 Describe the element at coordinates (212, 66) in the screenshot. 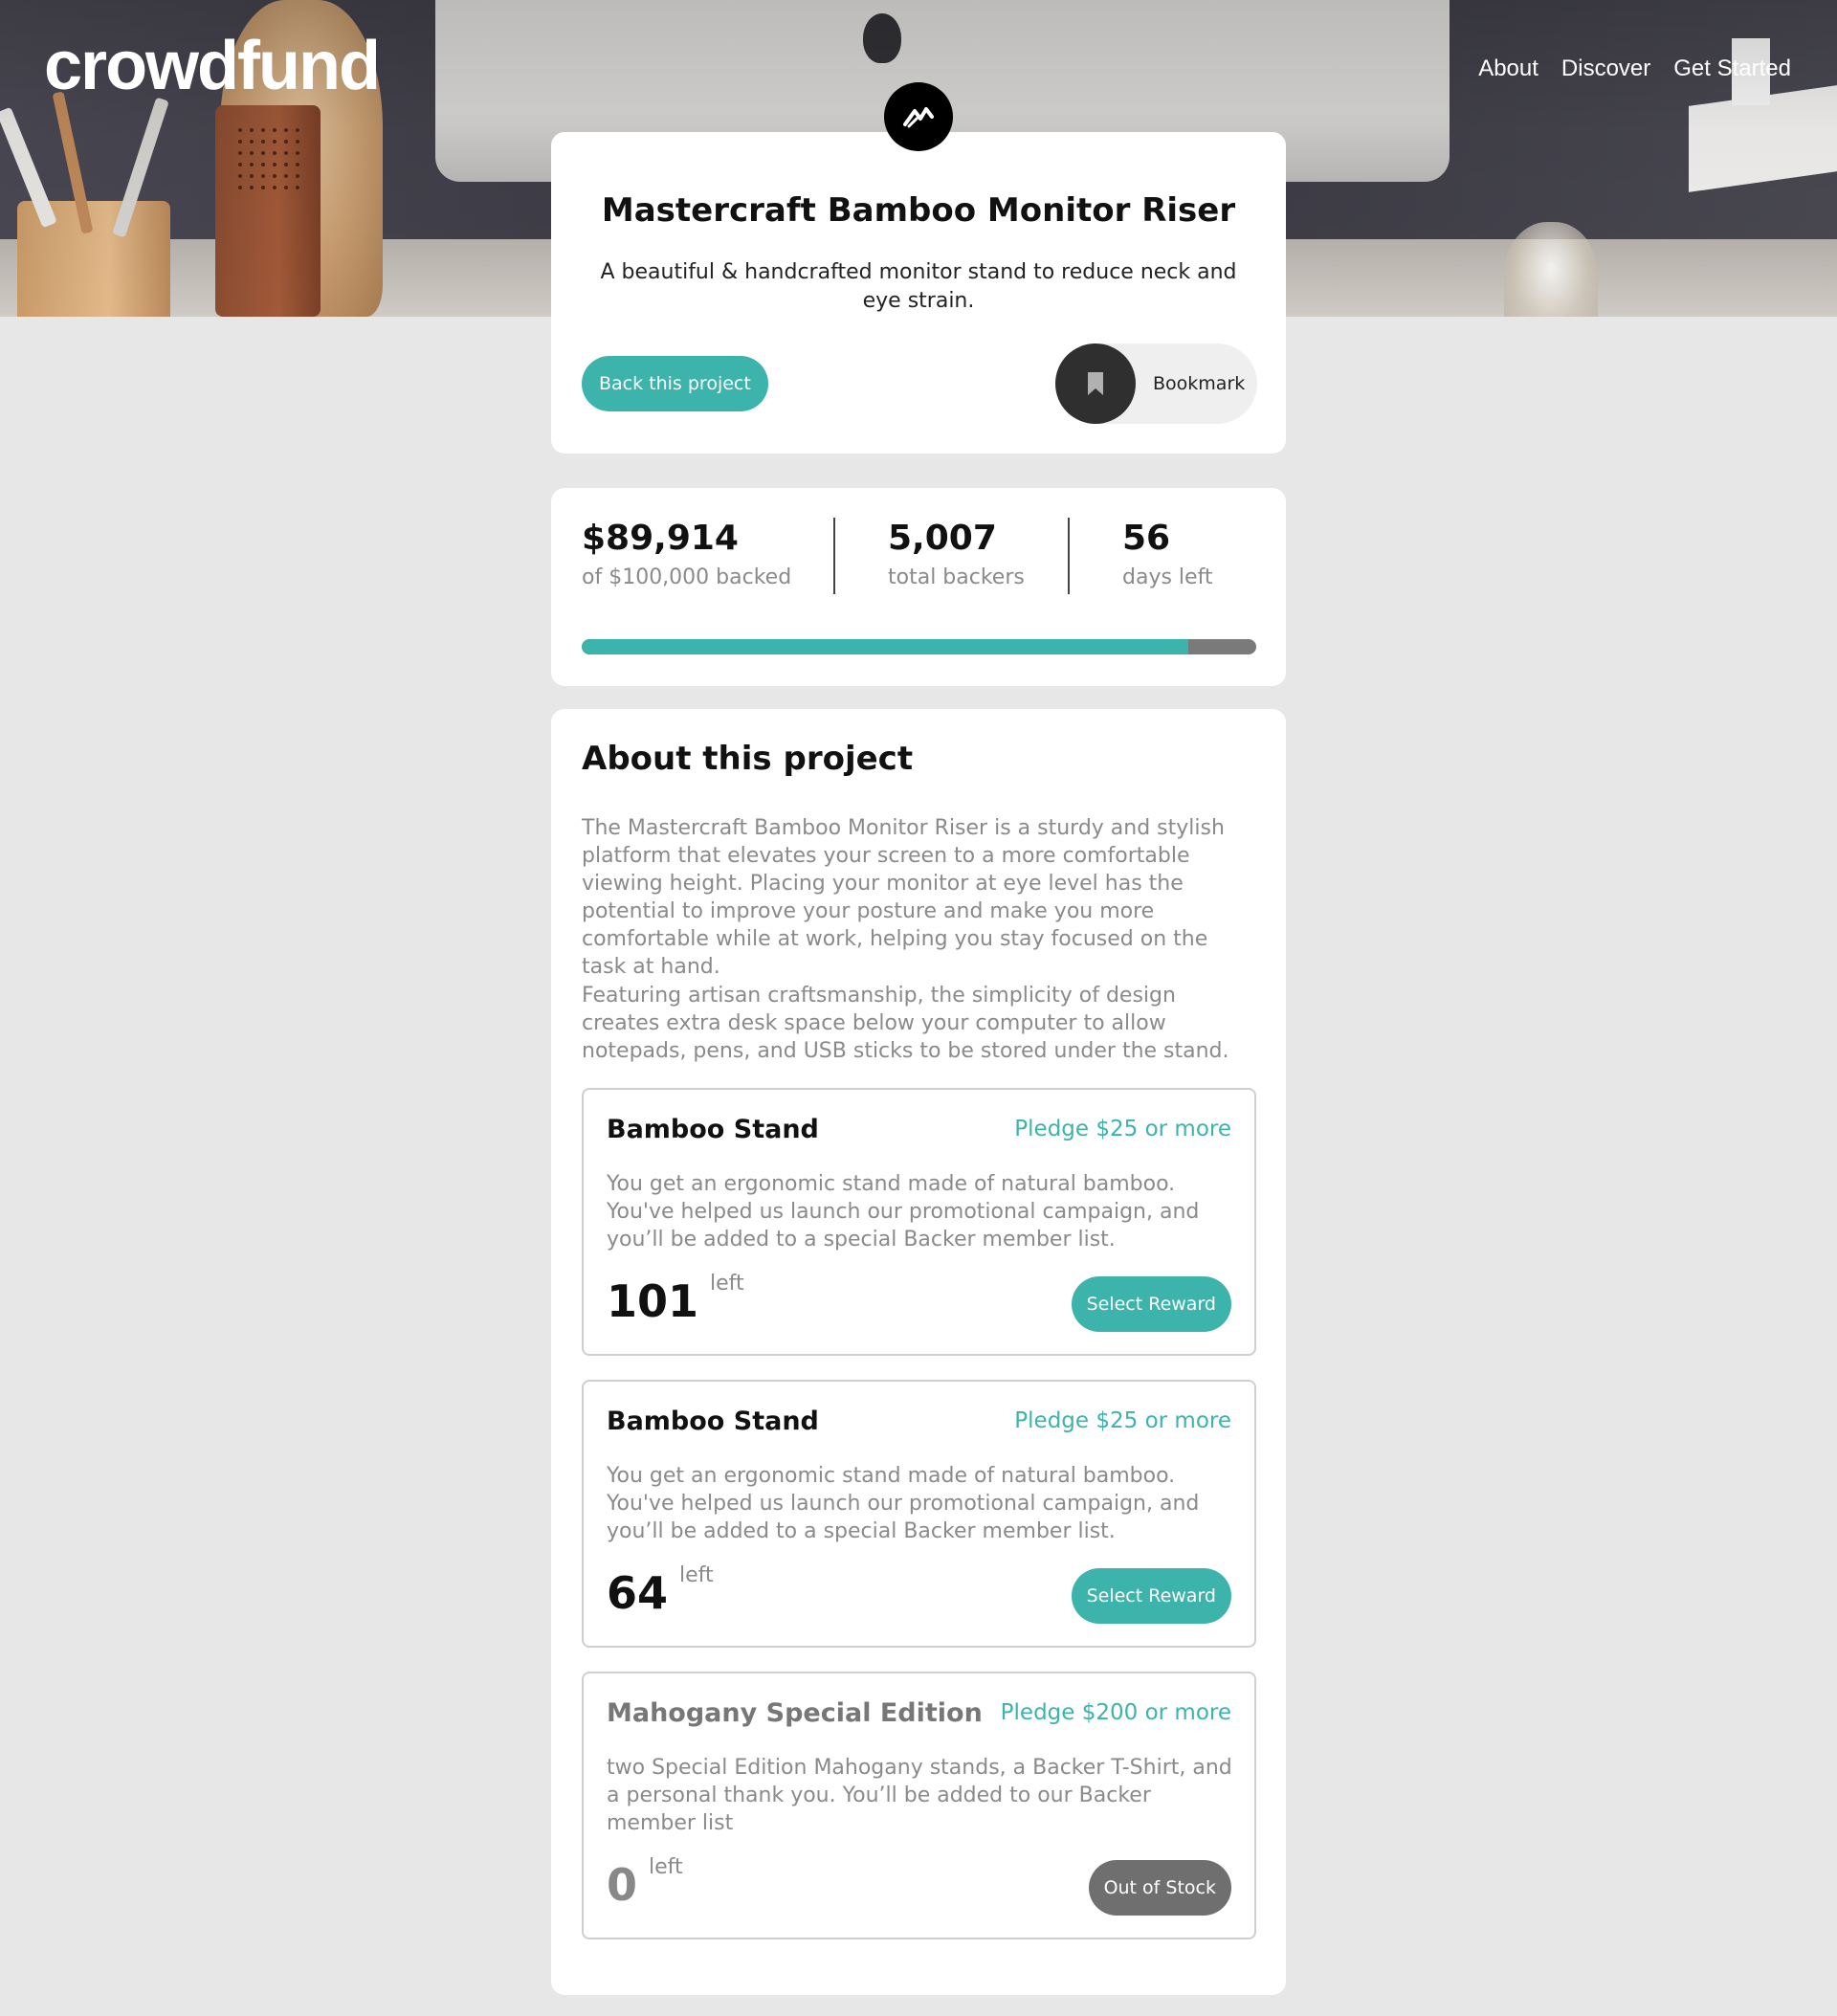

I see `site-logo: crowdfund` at that location.